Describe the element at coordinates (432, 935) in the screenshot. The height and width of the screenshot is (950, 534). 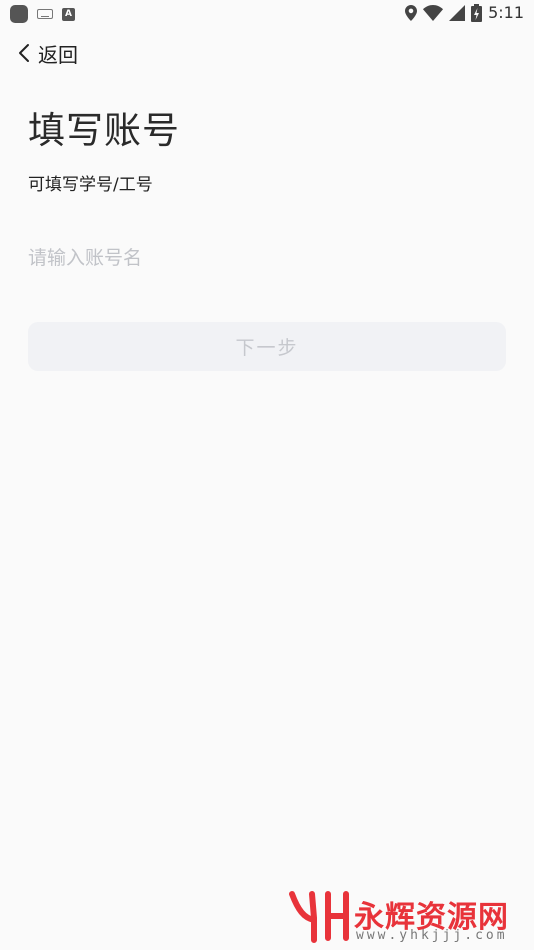
I see `watermark-url: www.yhkjjj.com` at that location.